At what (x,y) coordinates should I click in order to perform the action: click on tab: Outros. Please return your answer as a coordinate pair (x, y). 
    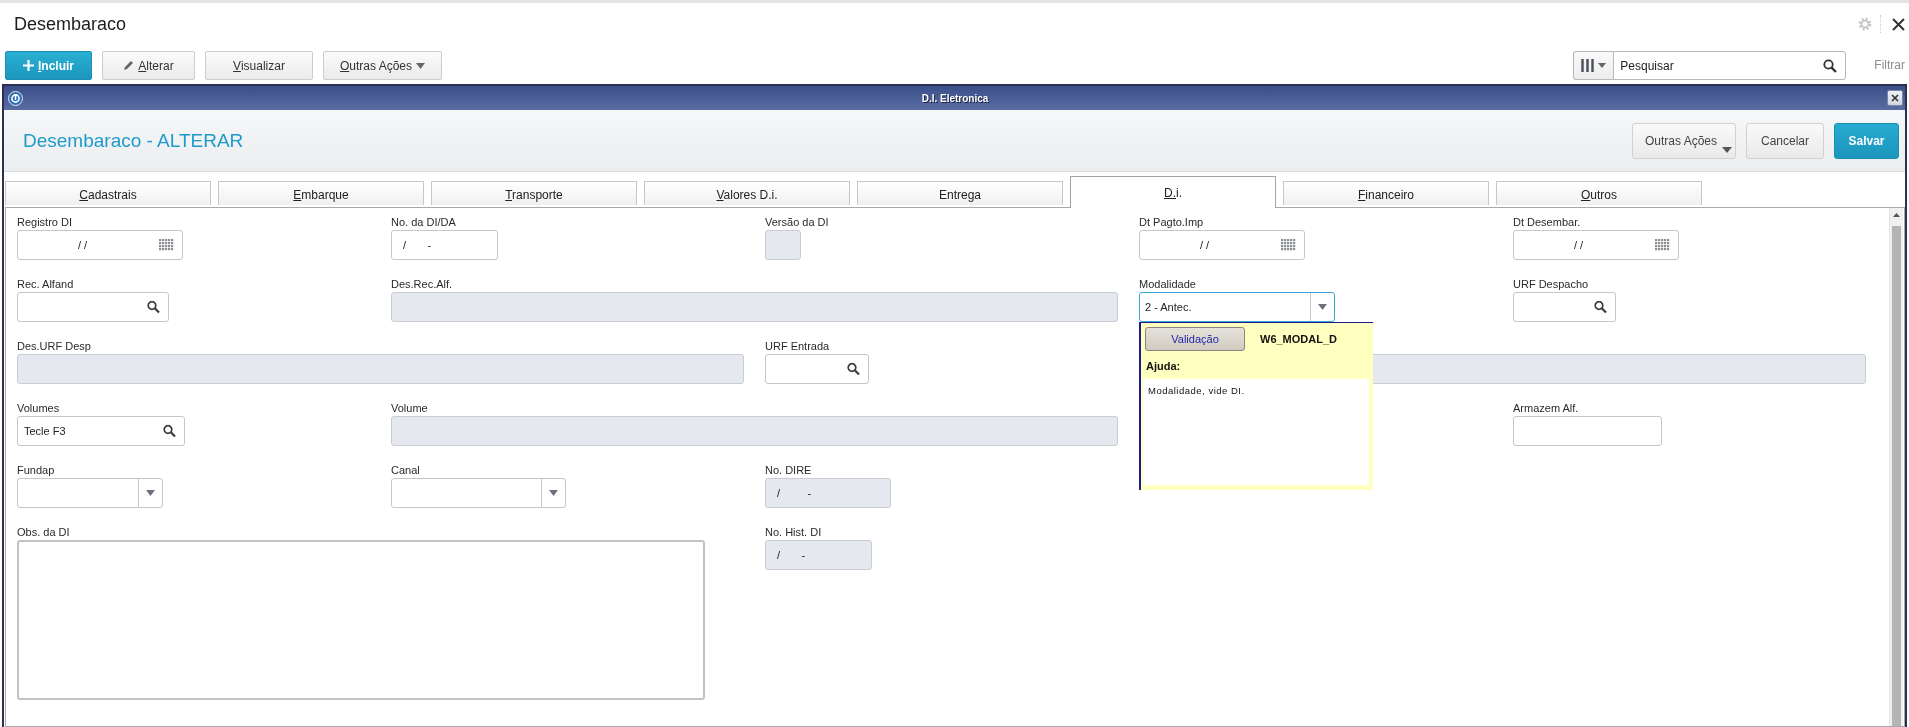
    Looking at the image, I should click on (1599, 193).